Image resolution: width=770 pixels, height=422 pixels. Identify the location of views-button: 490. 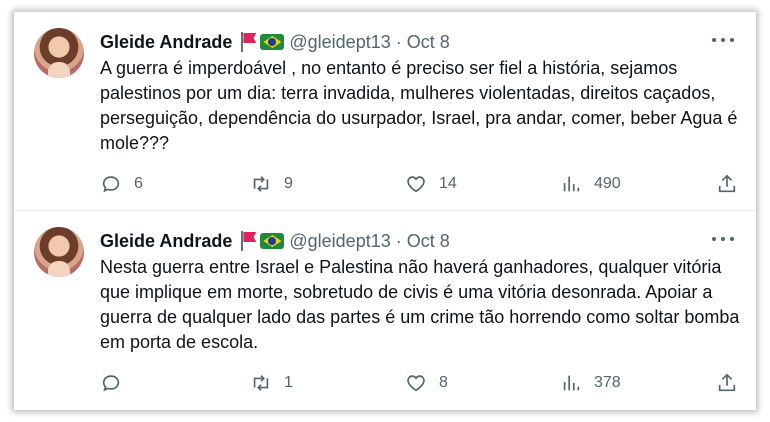
(590, 184).